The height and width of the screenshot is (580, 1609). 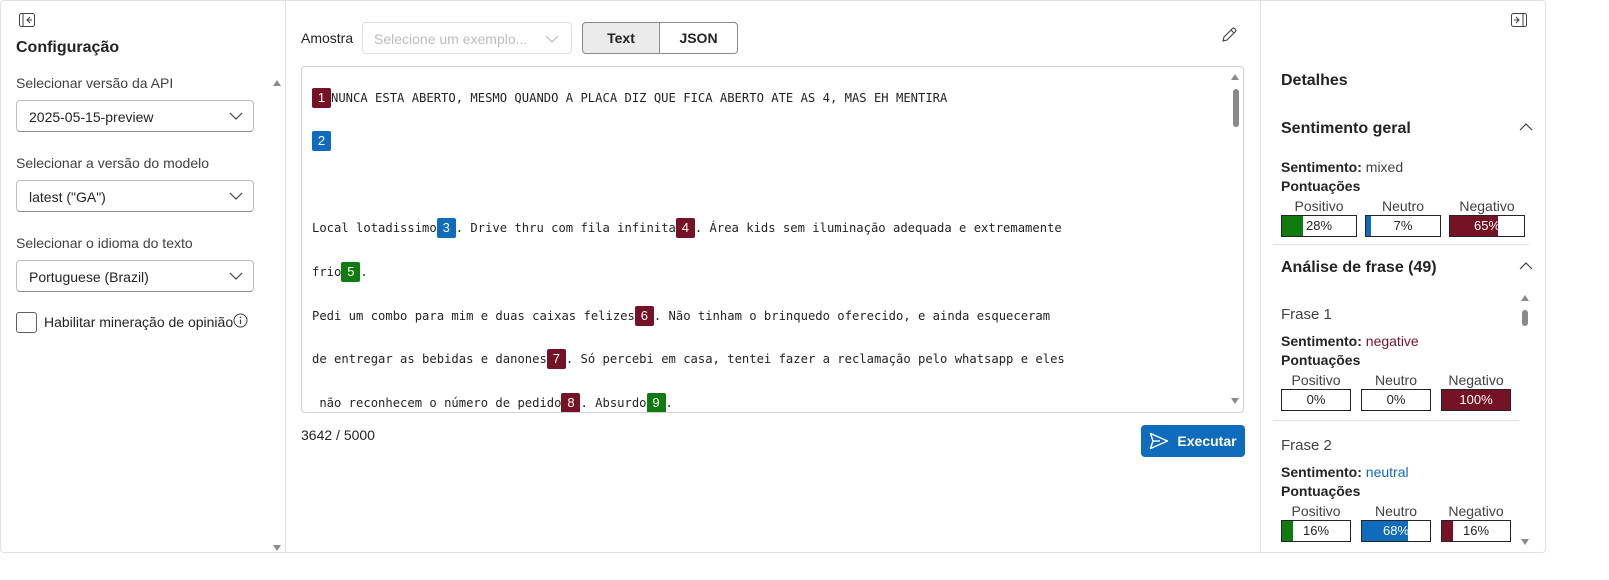 I want to click on language-select: Portuguese (Brazil), so click(x=135, y=276).